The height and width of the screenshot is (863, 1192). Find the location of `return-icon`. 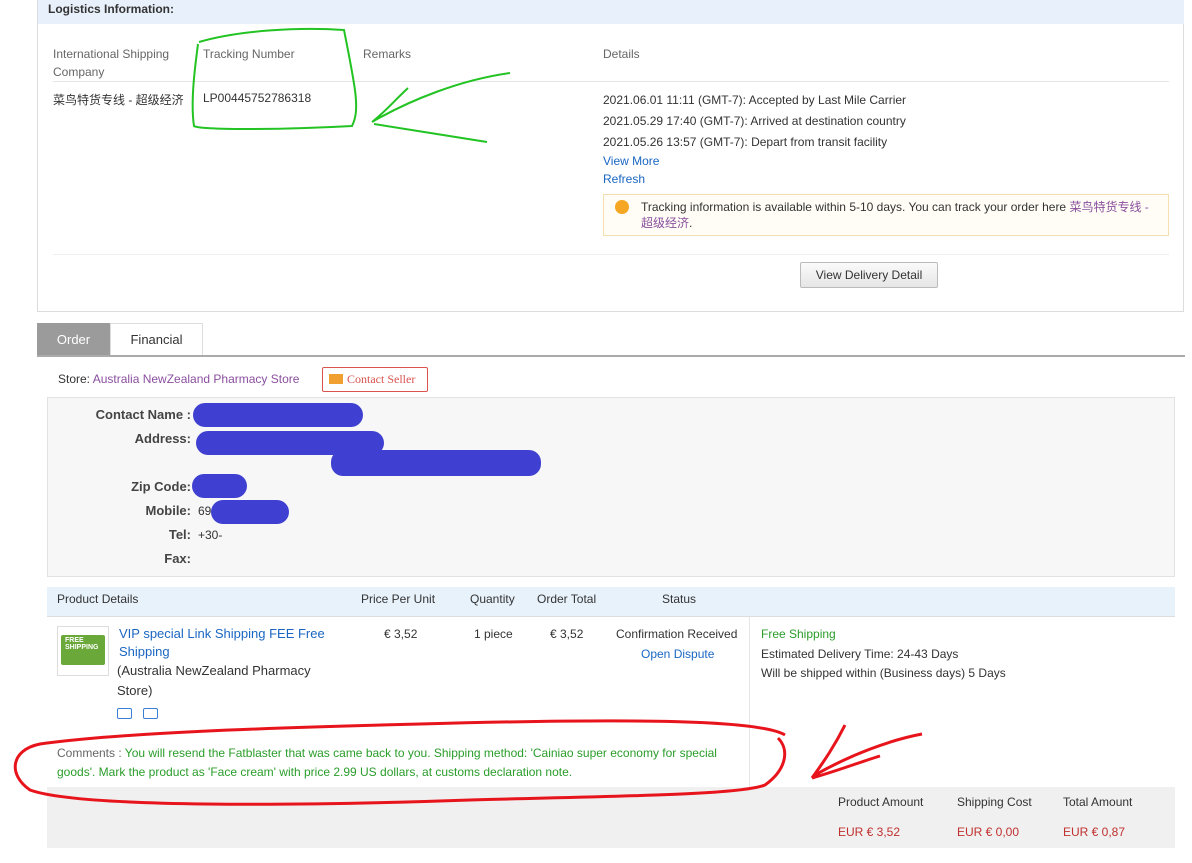

return-icon is located at coordinates (150, 713).